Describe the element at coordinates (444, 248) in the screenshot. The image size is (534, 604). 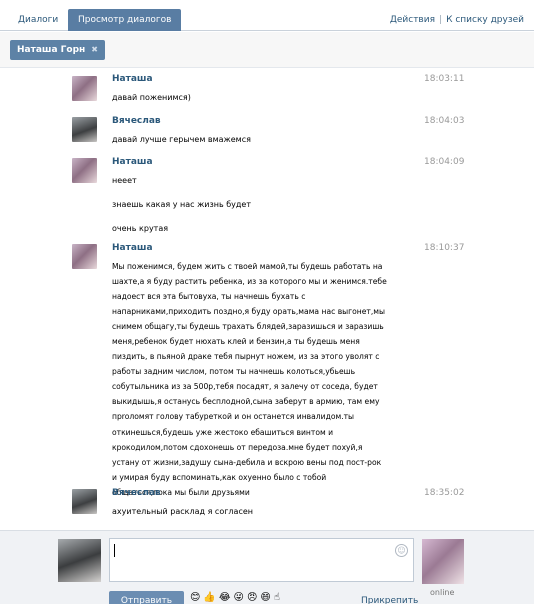
I see `message-time: 18:10:37` at that location.